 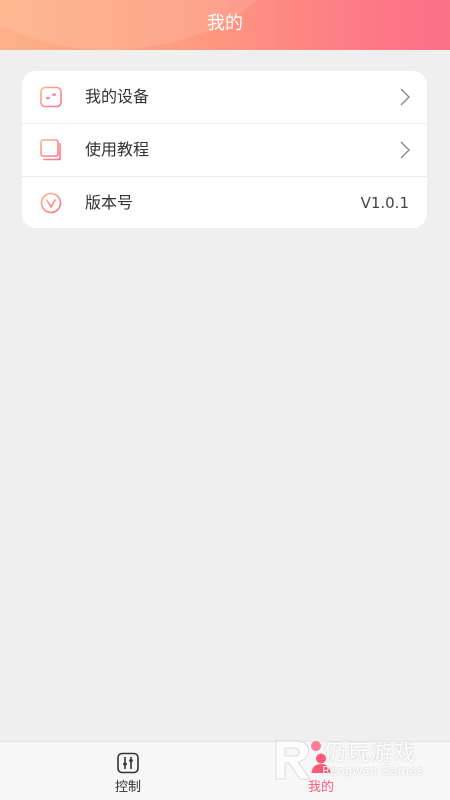 I want to click on tab-label: 控制, so click(x=127, y=787).